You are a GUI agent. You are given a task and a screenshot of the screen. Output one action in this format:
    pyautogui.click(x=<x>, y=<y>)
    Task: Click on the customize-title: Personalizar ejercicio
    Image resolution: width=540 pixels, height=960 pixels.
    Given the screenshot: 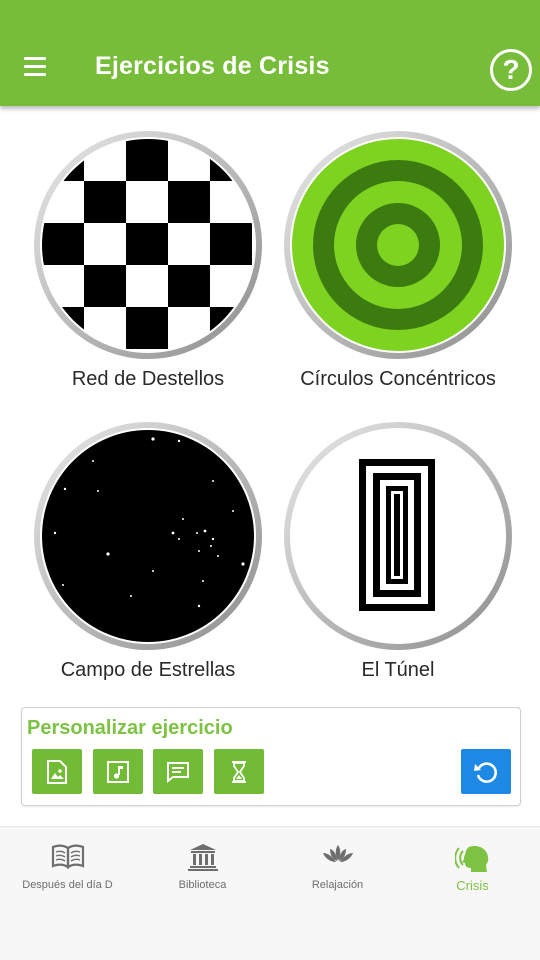 What is the action you would take?
    pyautogui.click(x=130, y=728)
    